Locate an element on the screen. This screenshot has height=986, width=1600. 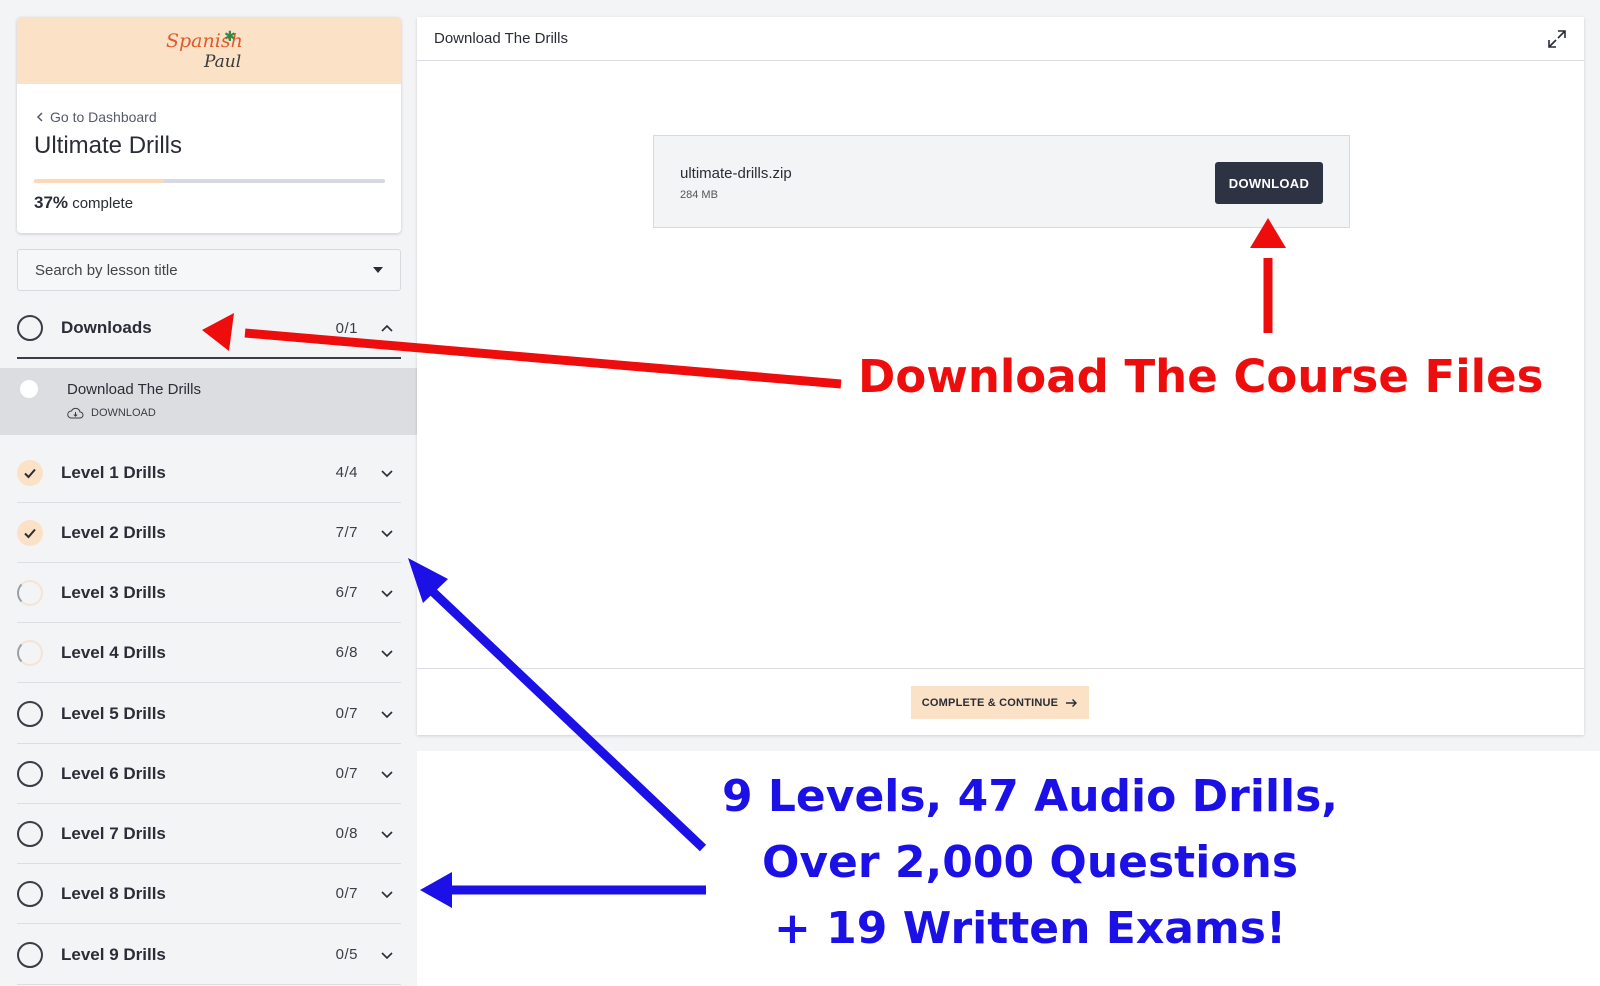
school-logo: Spanish ✱ Paul is located at coordinates (209, 51).